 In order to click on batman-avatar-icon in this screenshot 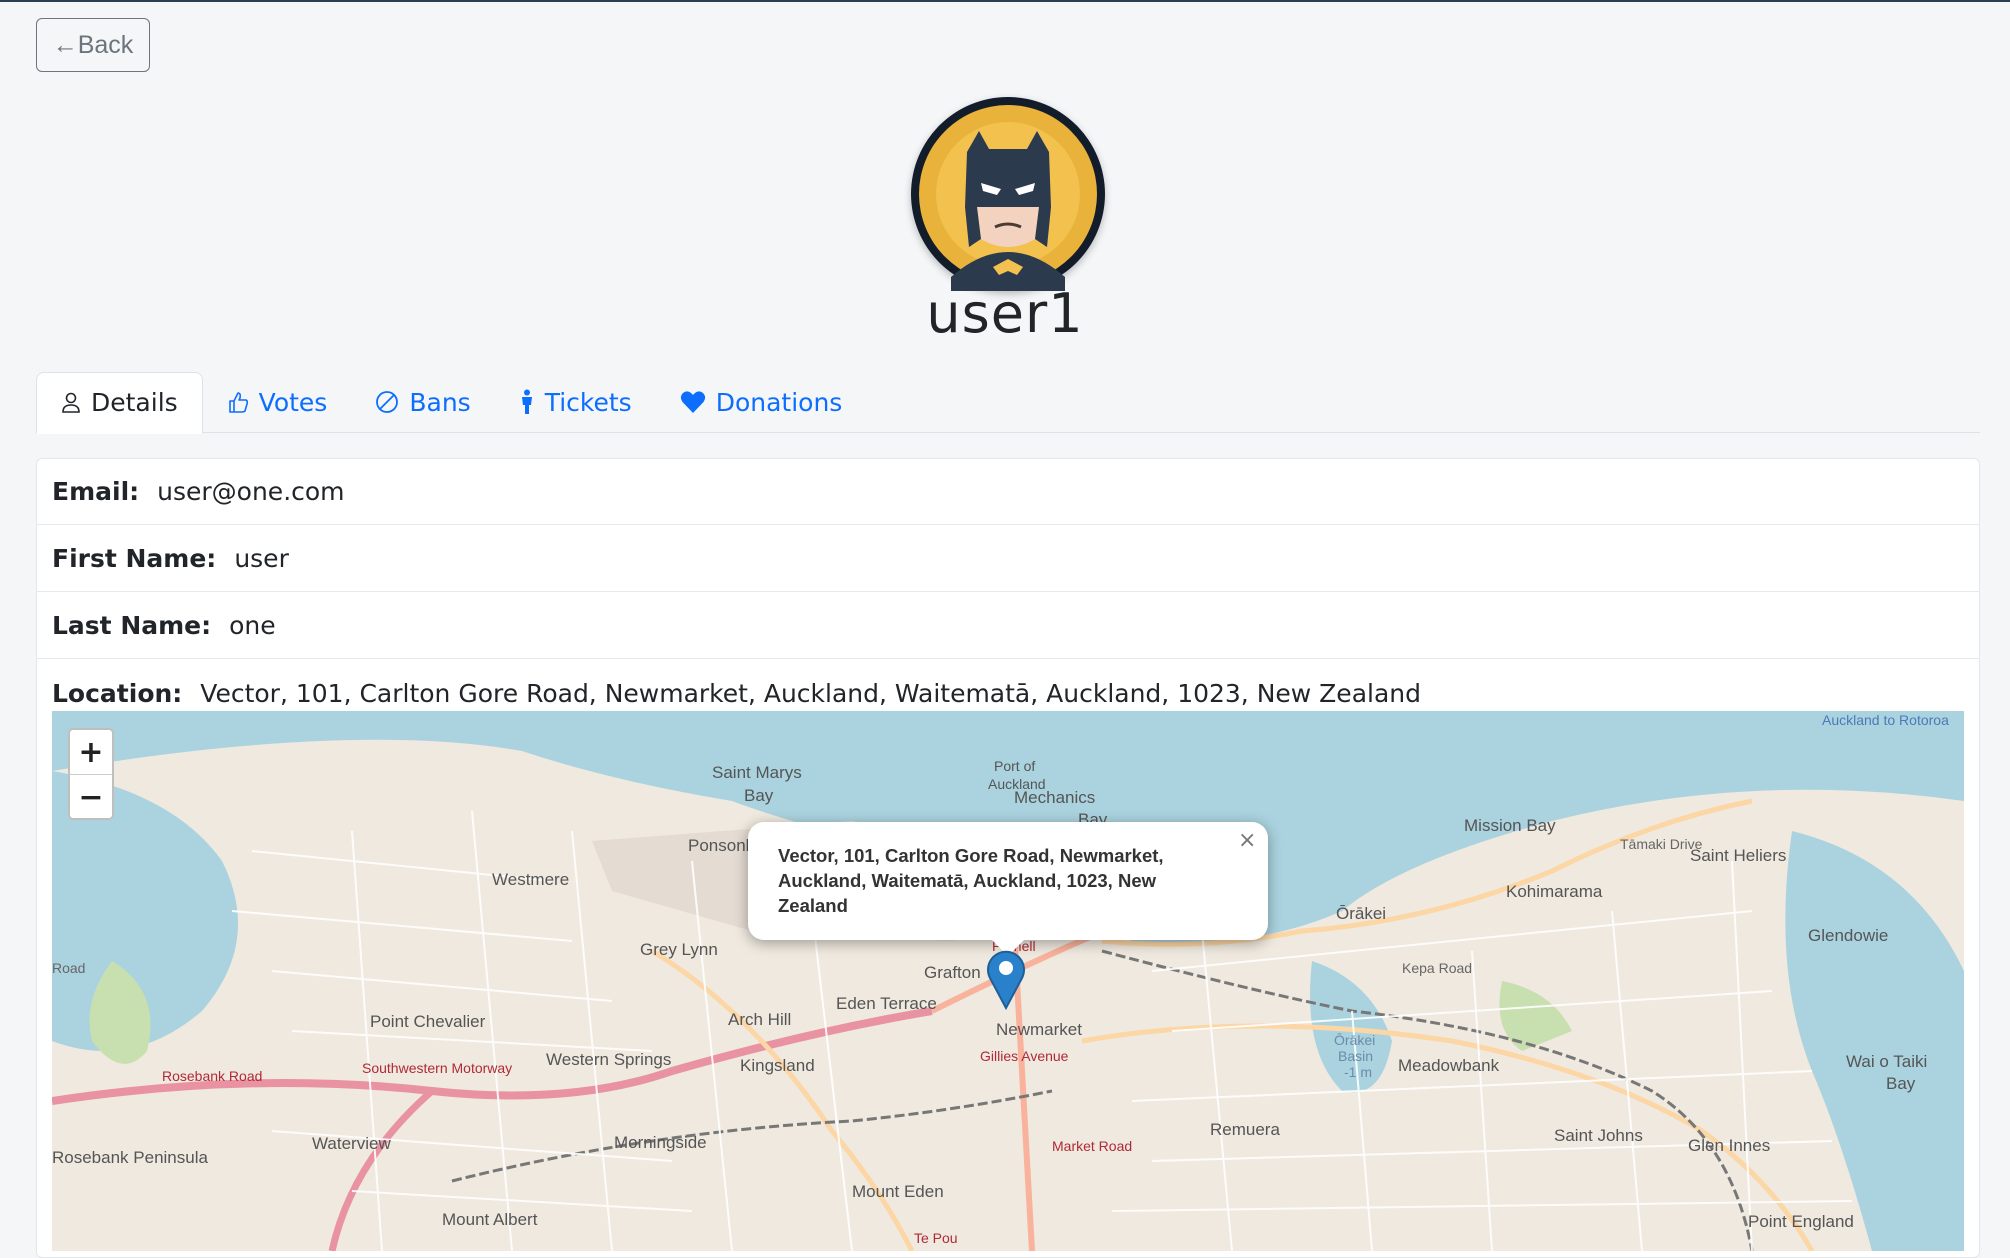, I will do `click(1008, 194)`.